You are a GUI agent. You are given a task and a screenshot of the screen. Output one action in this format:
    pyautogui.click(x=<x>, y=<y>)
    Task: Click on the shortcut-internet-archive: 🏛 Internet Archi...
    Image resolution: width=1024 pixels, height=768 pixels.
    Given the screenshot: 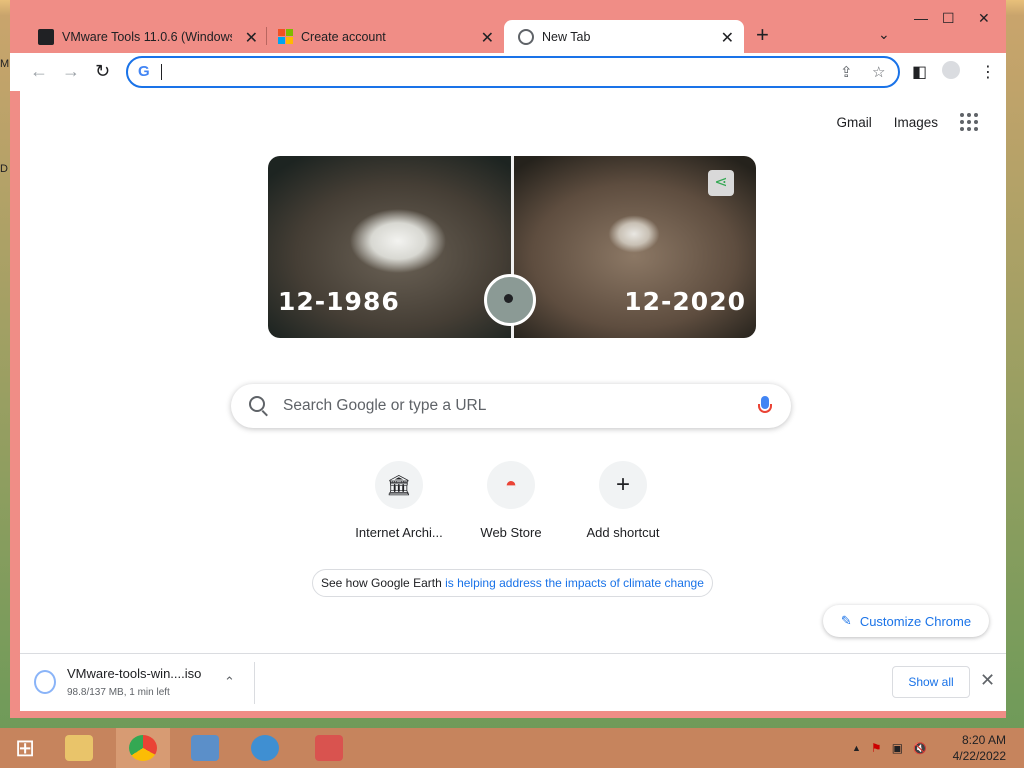 What is the action you would take?
    pyautogui.click(x=399, y=500)
    